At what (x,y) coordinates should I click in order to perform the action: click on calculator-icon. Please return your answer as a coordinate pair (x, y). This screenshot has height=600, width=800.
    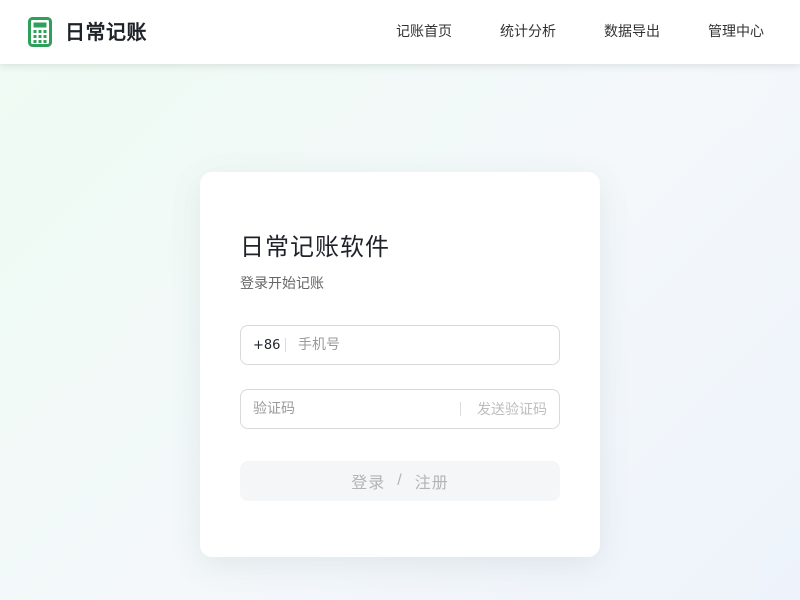
    Looking at the image, I should click on (40, 32).